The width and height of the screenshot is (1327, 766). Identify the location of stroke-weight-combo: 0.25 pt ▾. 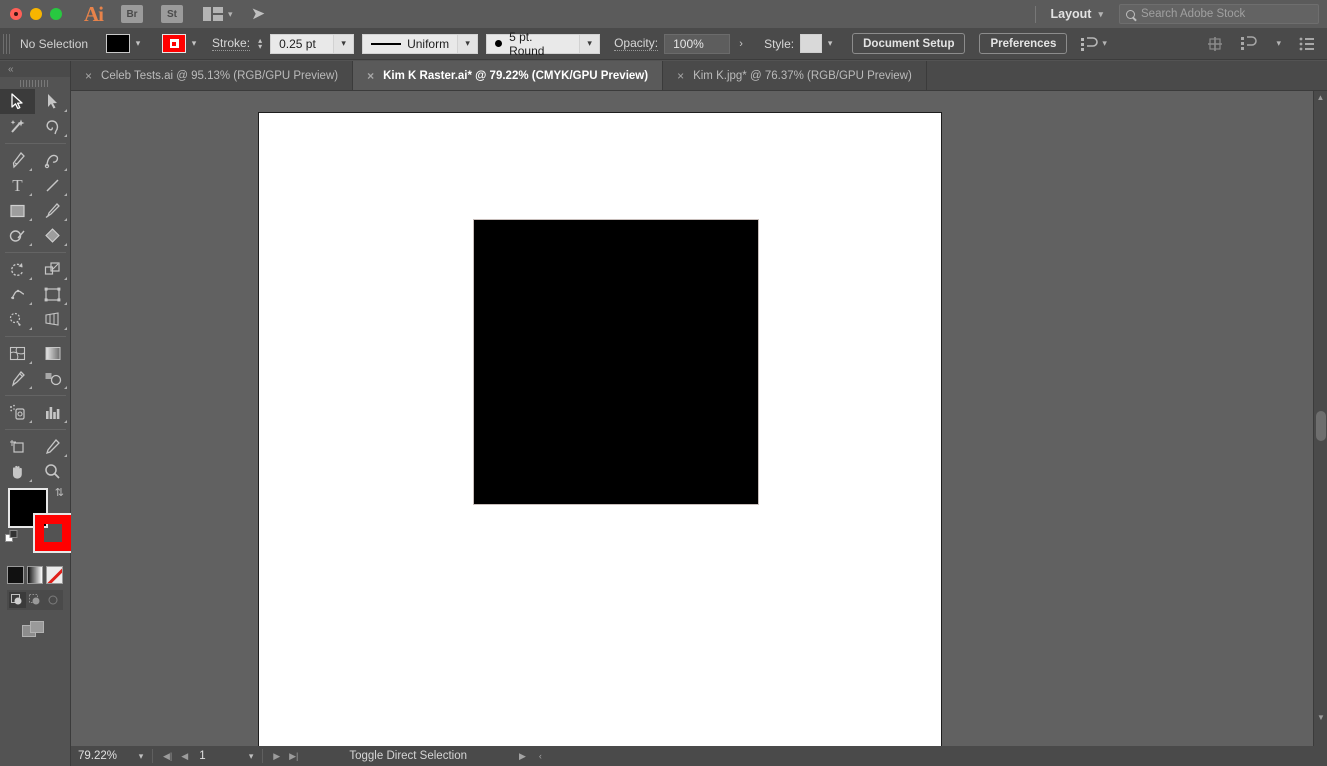
(312, 43).